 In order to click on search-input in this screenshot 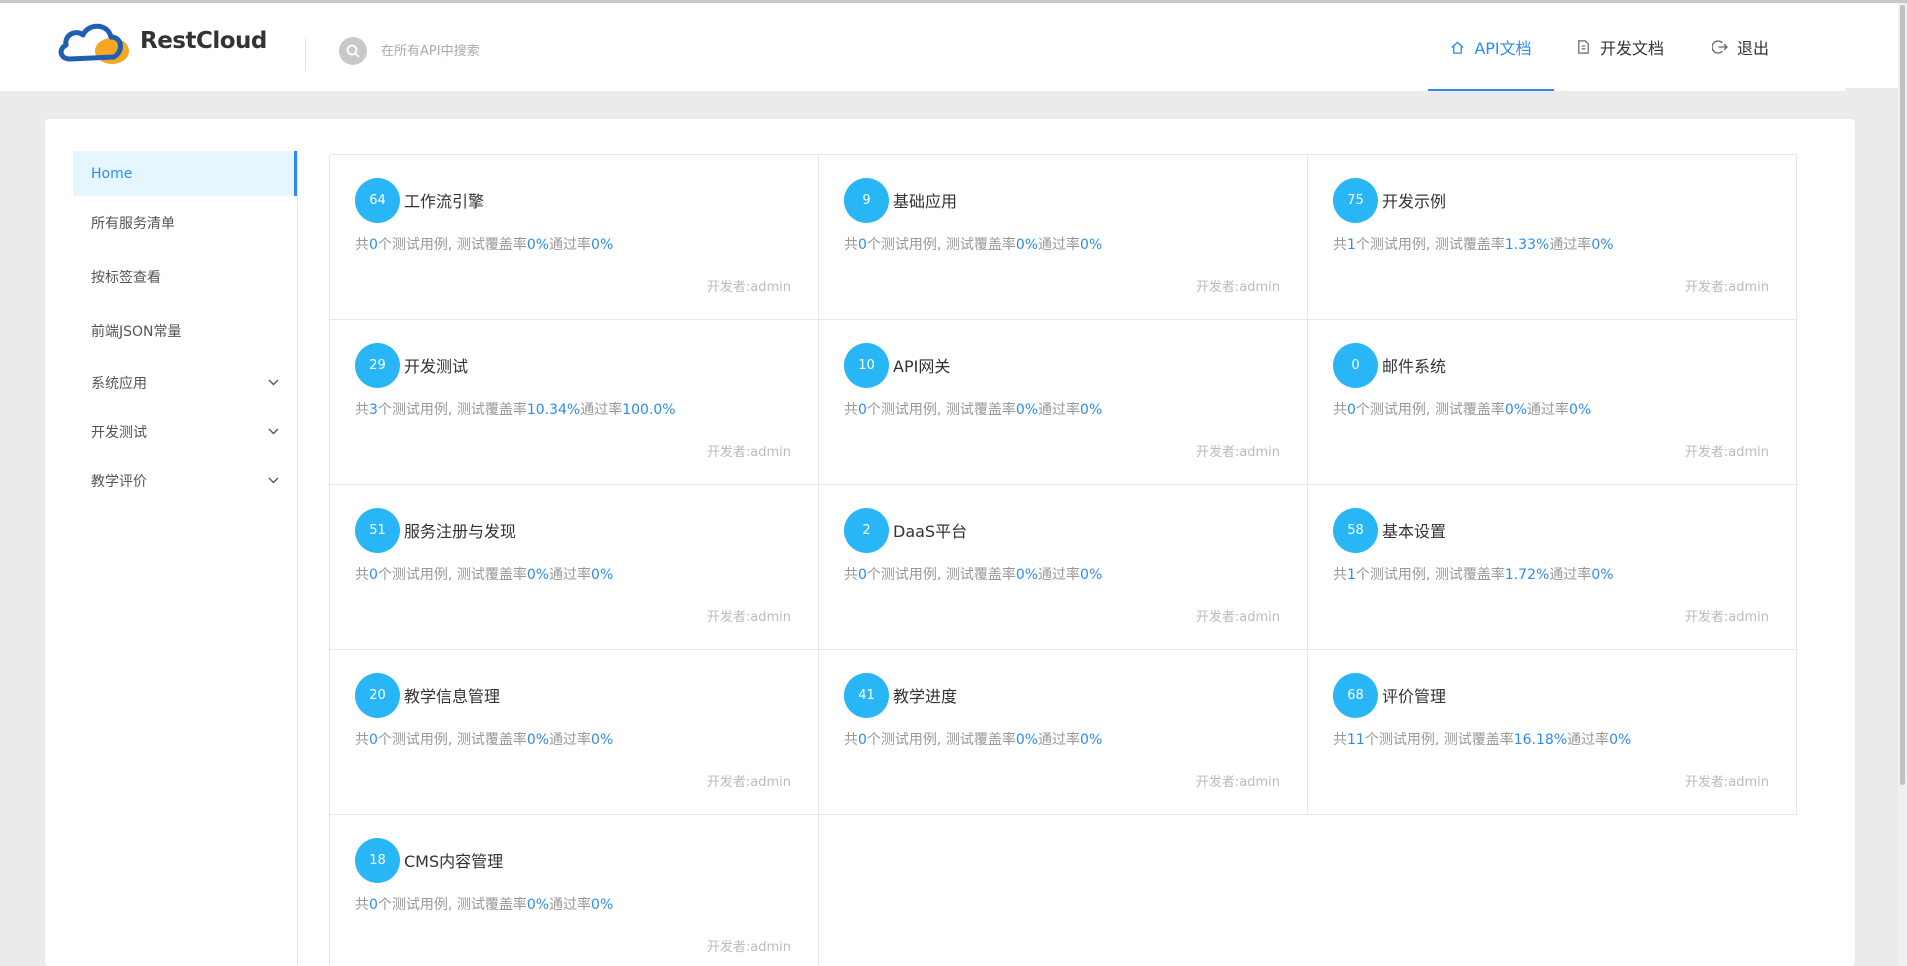, I will do `click(511, 51)`.